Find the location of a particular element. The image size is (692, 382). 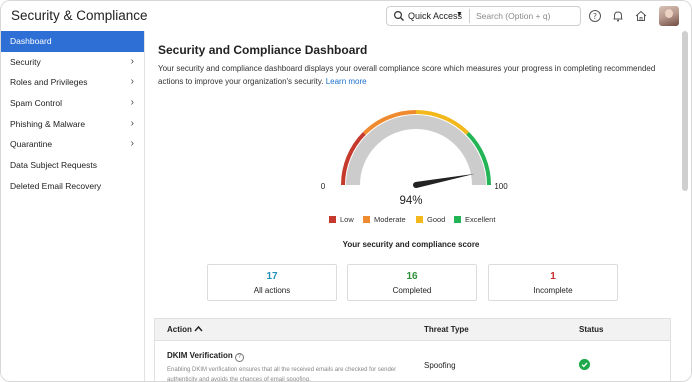

sidebar-item-label: Quarantine is located at coordinates (31, 144).